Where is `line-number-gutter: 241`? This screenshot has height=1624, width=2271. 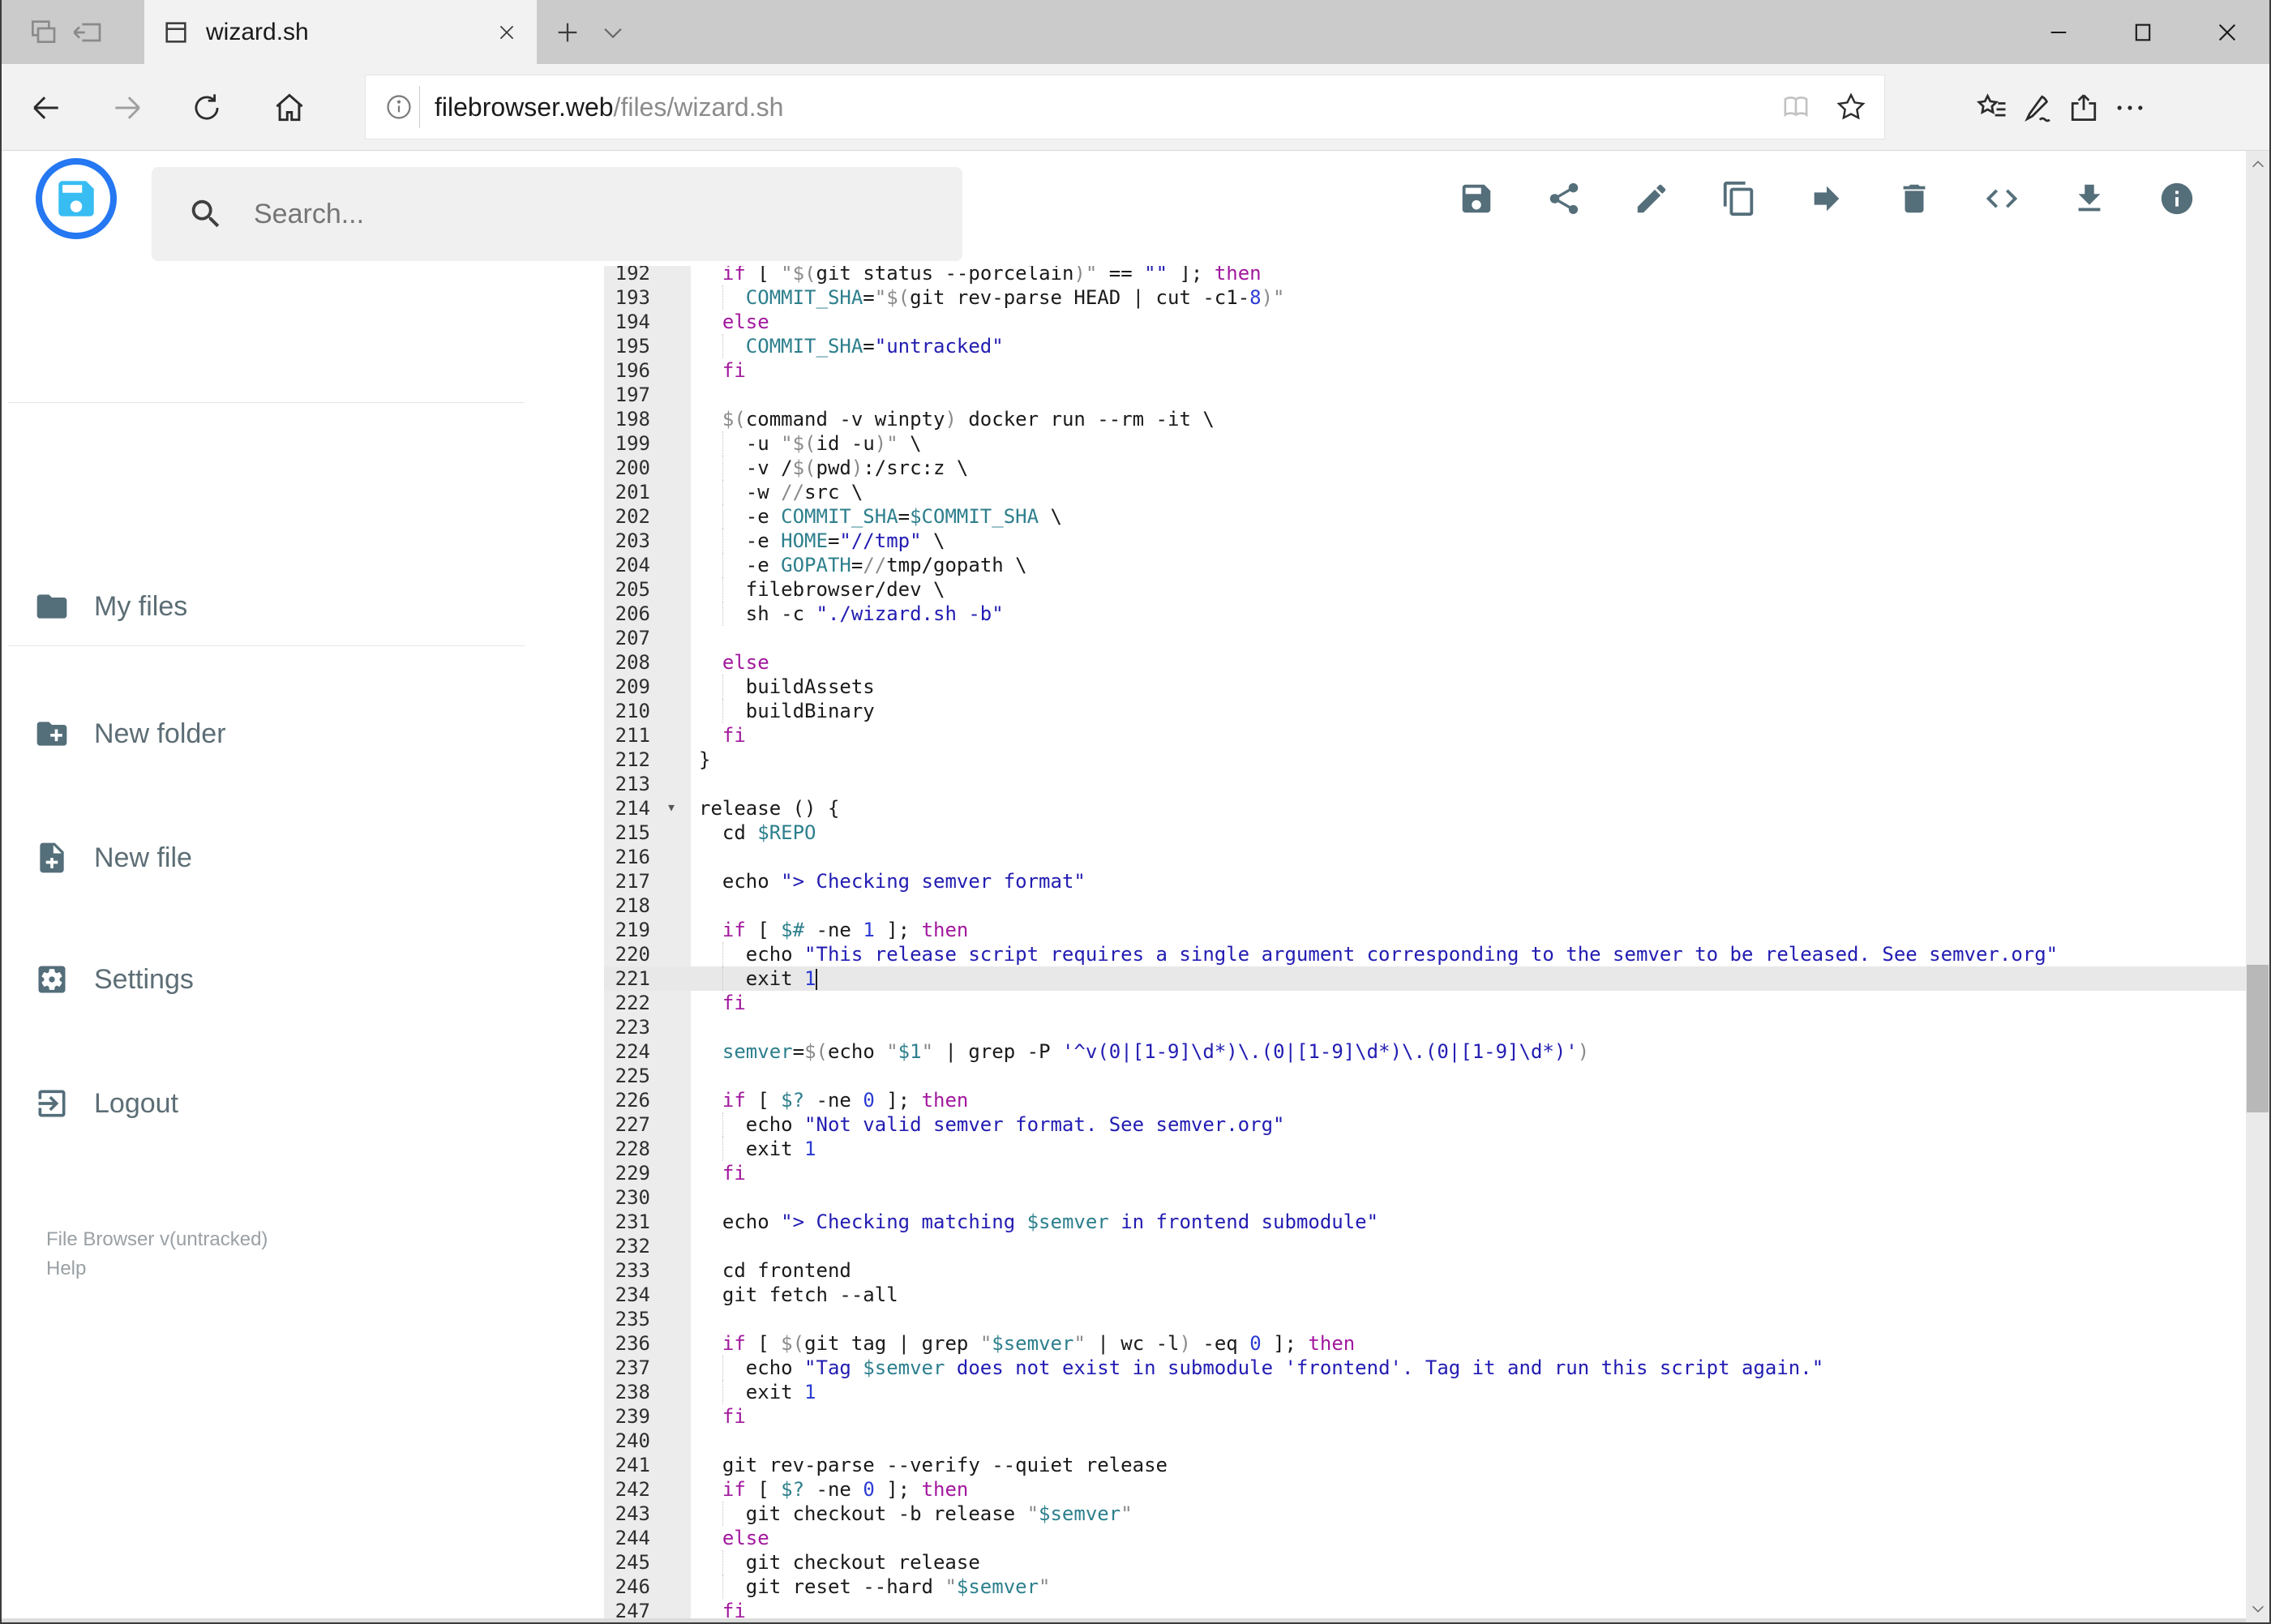 line-number-gutter: 241 is located at coordinates (647, 1465).